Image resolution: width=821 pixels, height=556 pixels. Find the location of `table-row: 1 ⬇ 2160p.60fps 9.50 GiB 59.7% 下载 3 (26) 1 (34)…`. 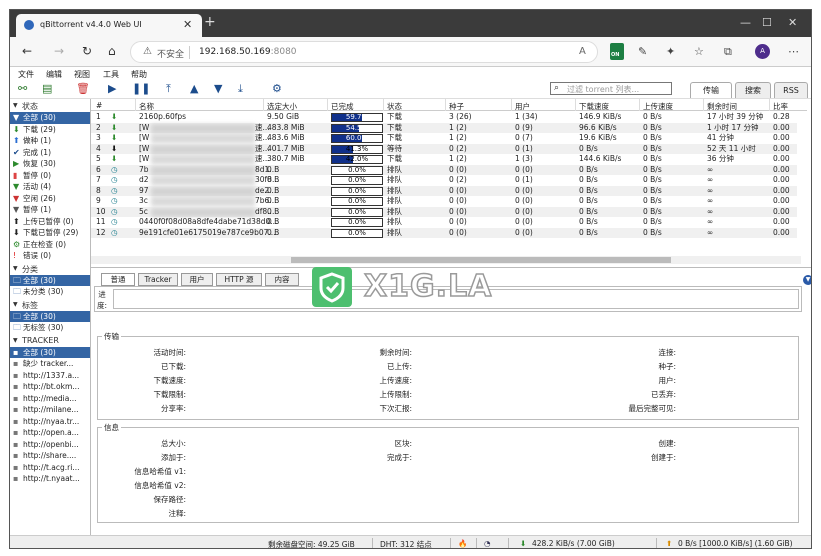

table-row: 1 ⬇ 2160p.60fps 9.50 GiB 59.7% 下载 3 (26) 1 (34)… is located at coordinates (444, 117).